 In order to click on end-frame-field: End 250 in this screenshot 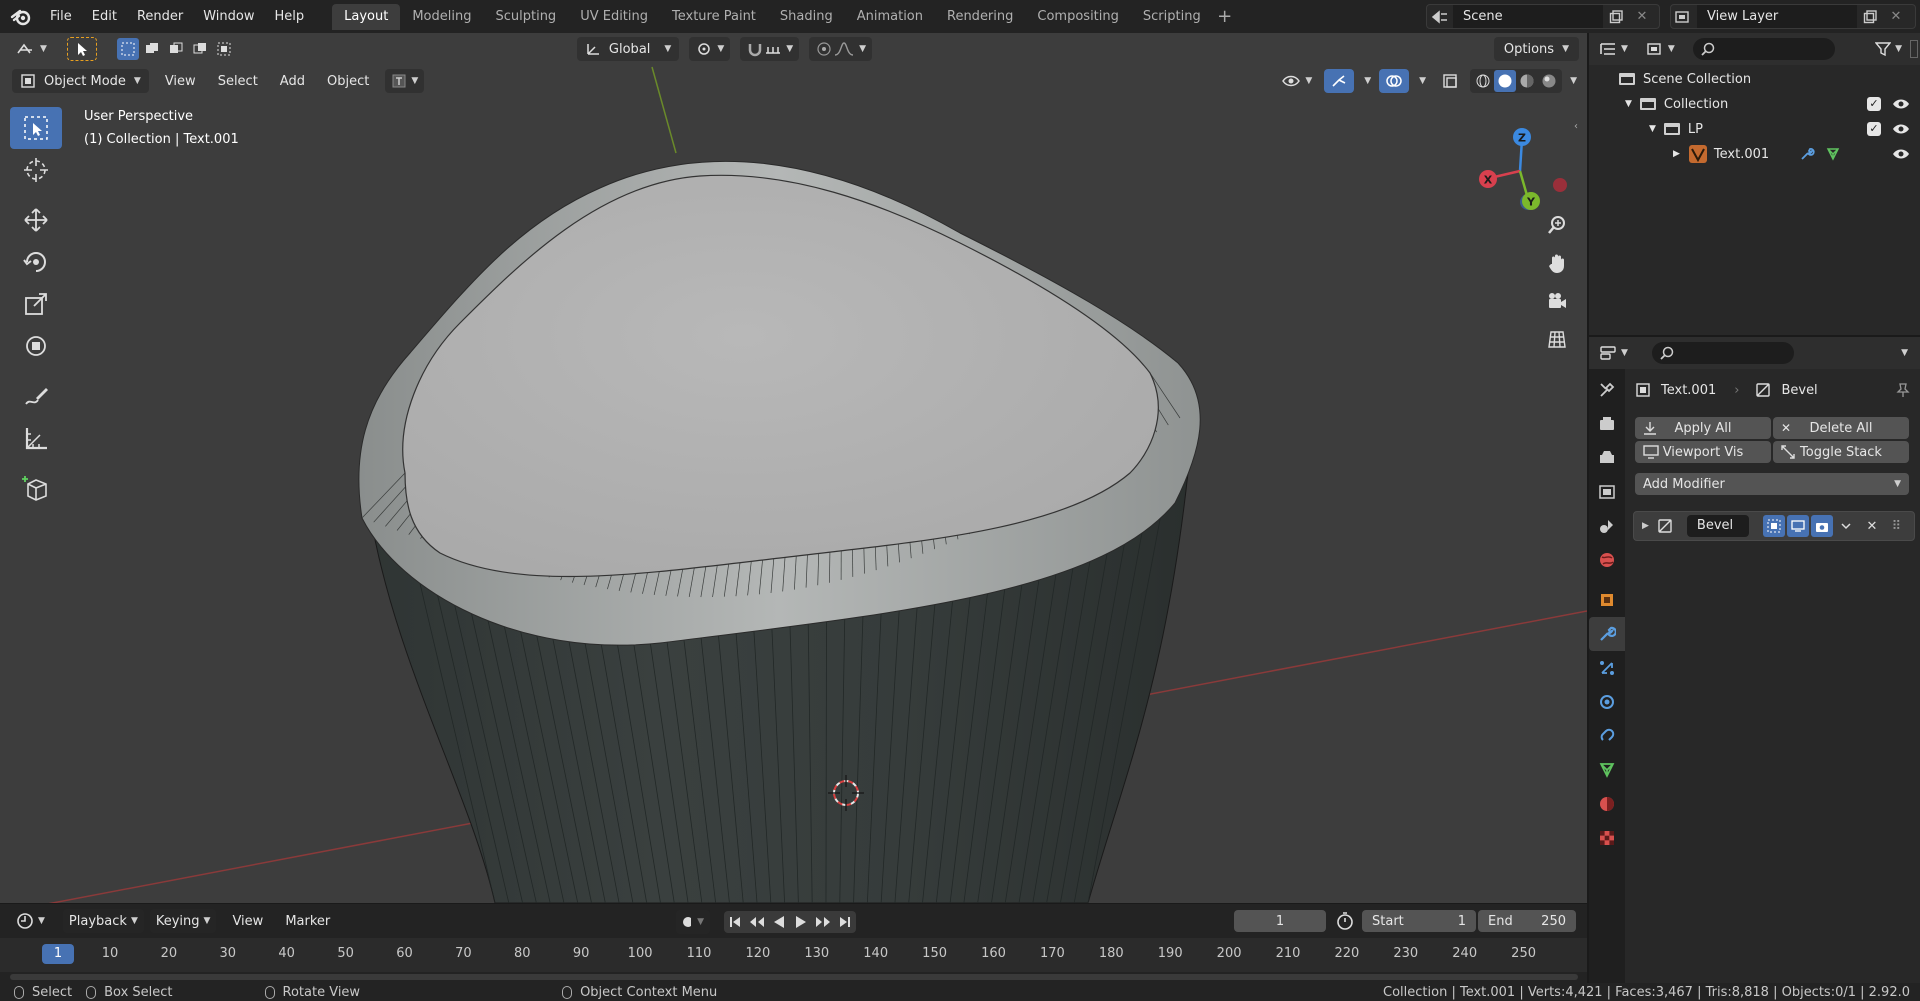, I will do `click(1527, 921)`.